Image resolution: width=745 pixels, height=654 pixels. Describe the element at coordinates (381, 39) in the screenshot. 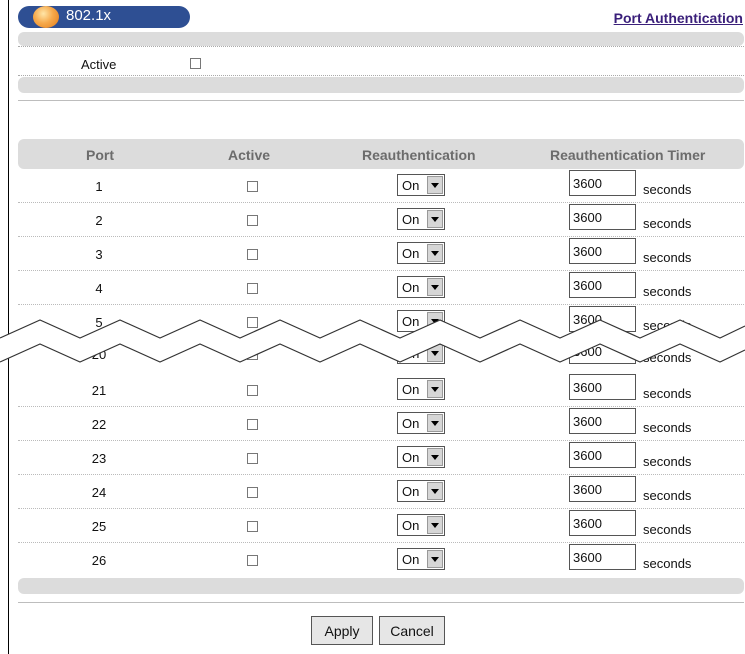

I see `section-top-bar` at that location.